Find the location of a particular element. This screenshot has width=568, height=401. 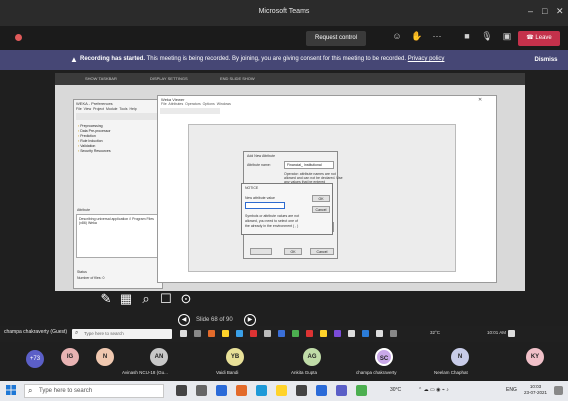

attribute-name-field: Financial_ Institutional is located at coordinates (309, 165).